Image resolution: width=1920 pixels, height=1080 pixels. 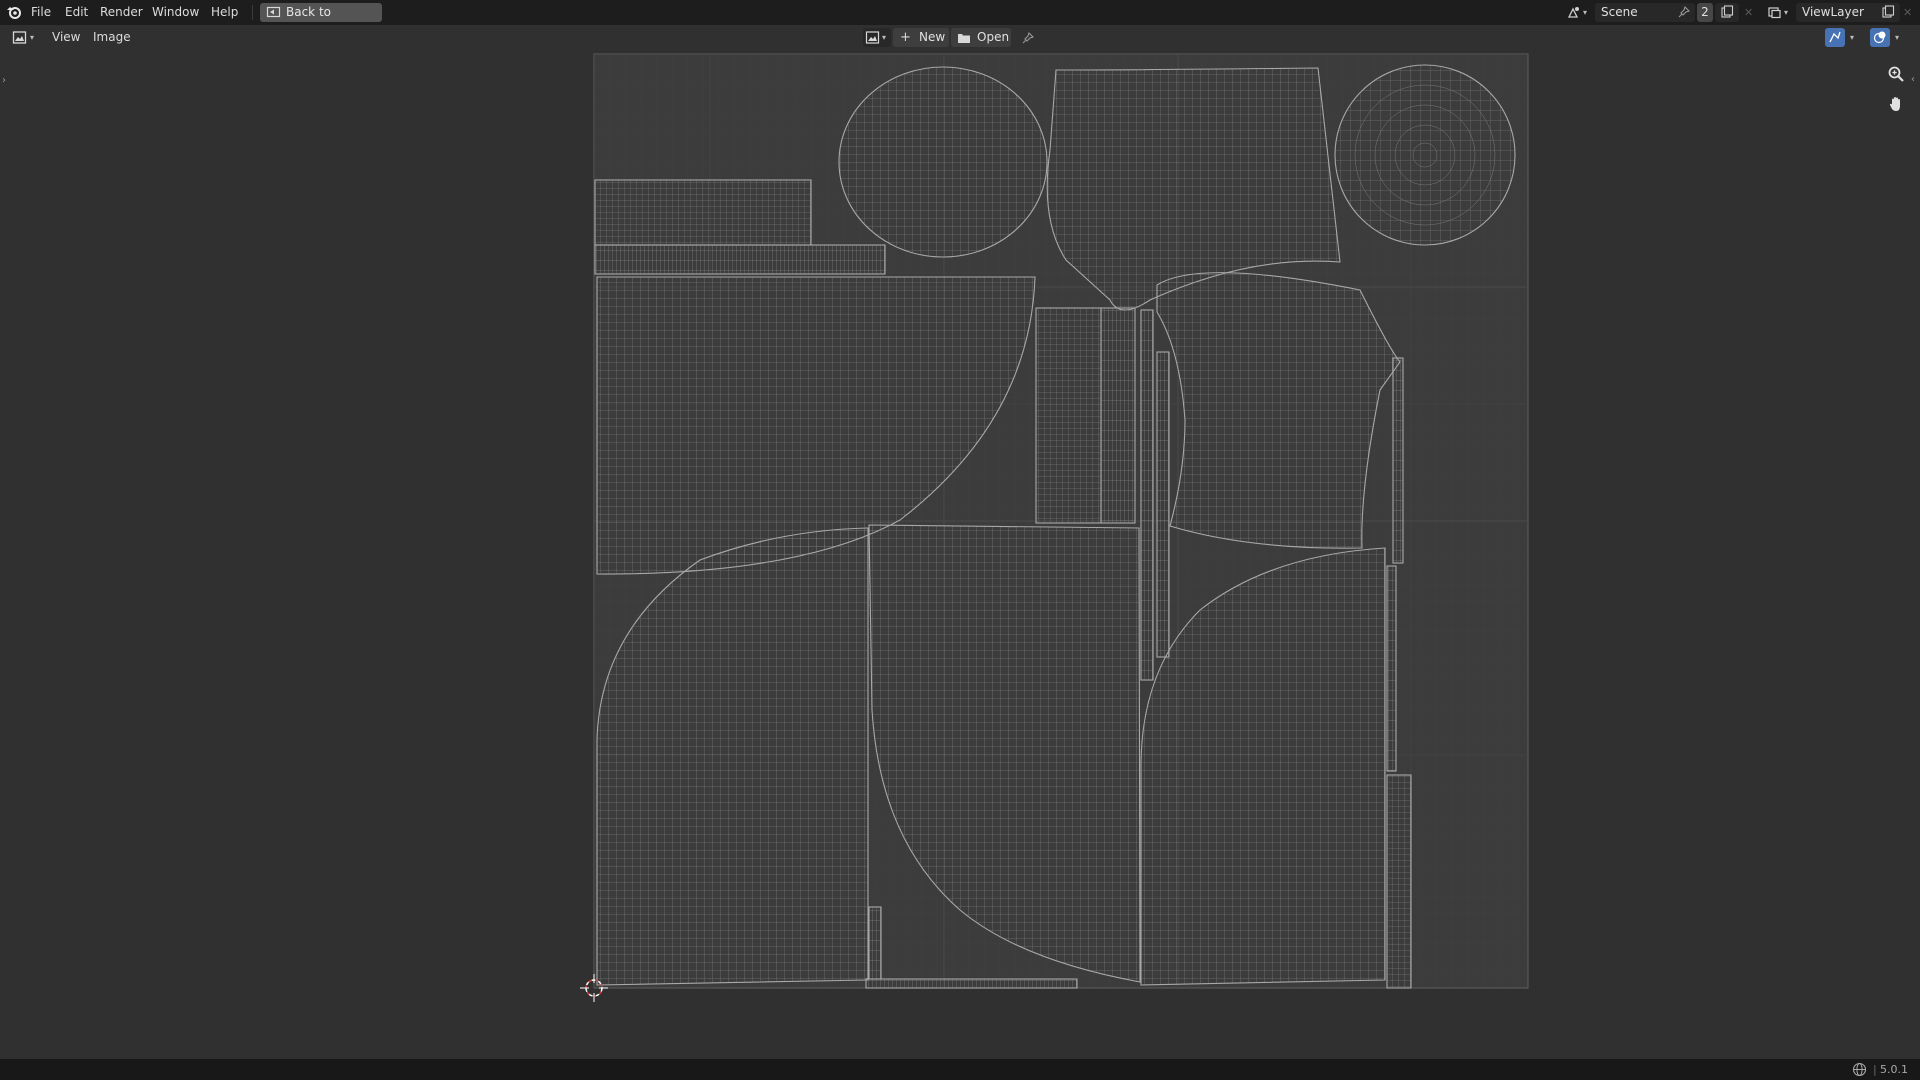 I want to click on hand-icon, so click(x=1896, y=104).